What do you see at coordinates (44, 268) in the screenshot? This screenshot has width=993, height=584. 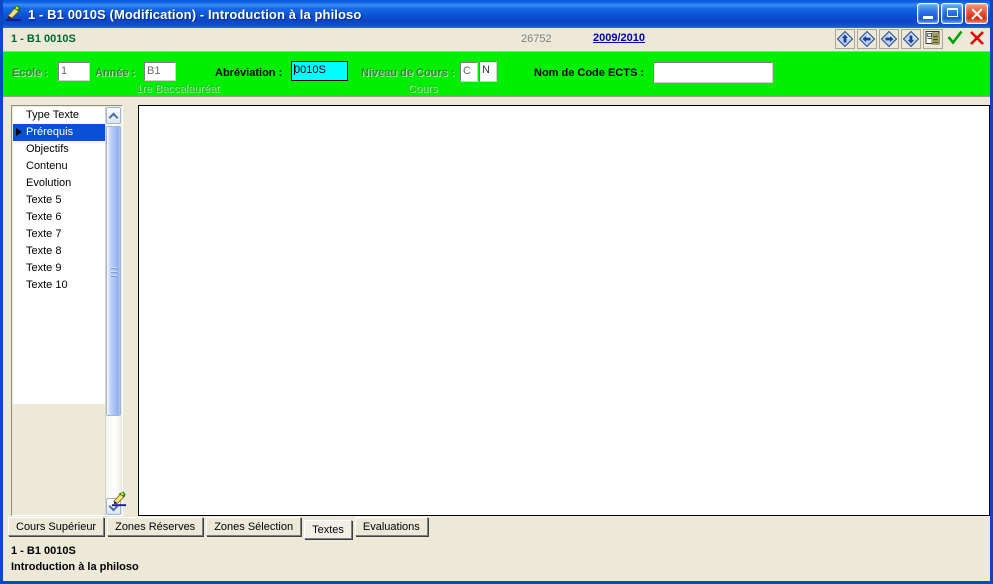 I see `list-item-label: Texte 9` at bounding box center [44, 268].